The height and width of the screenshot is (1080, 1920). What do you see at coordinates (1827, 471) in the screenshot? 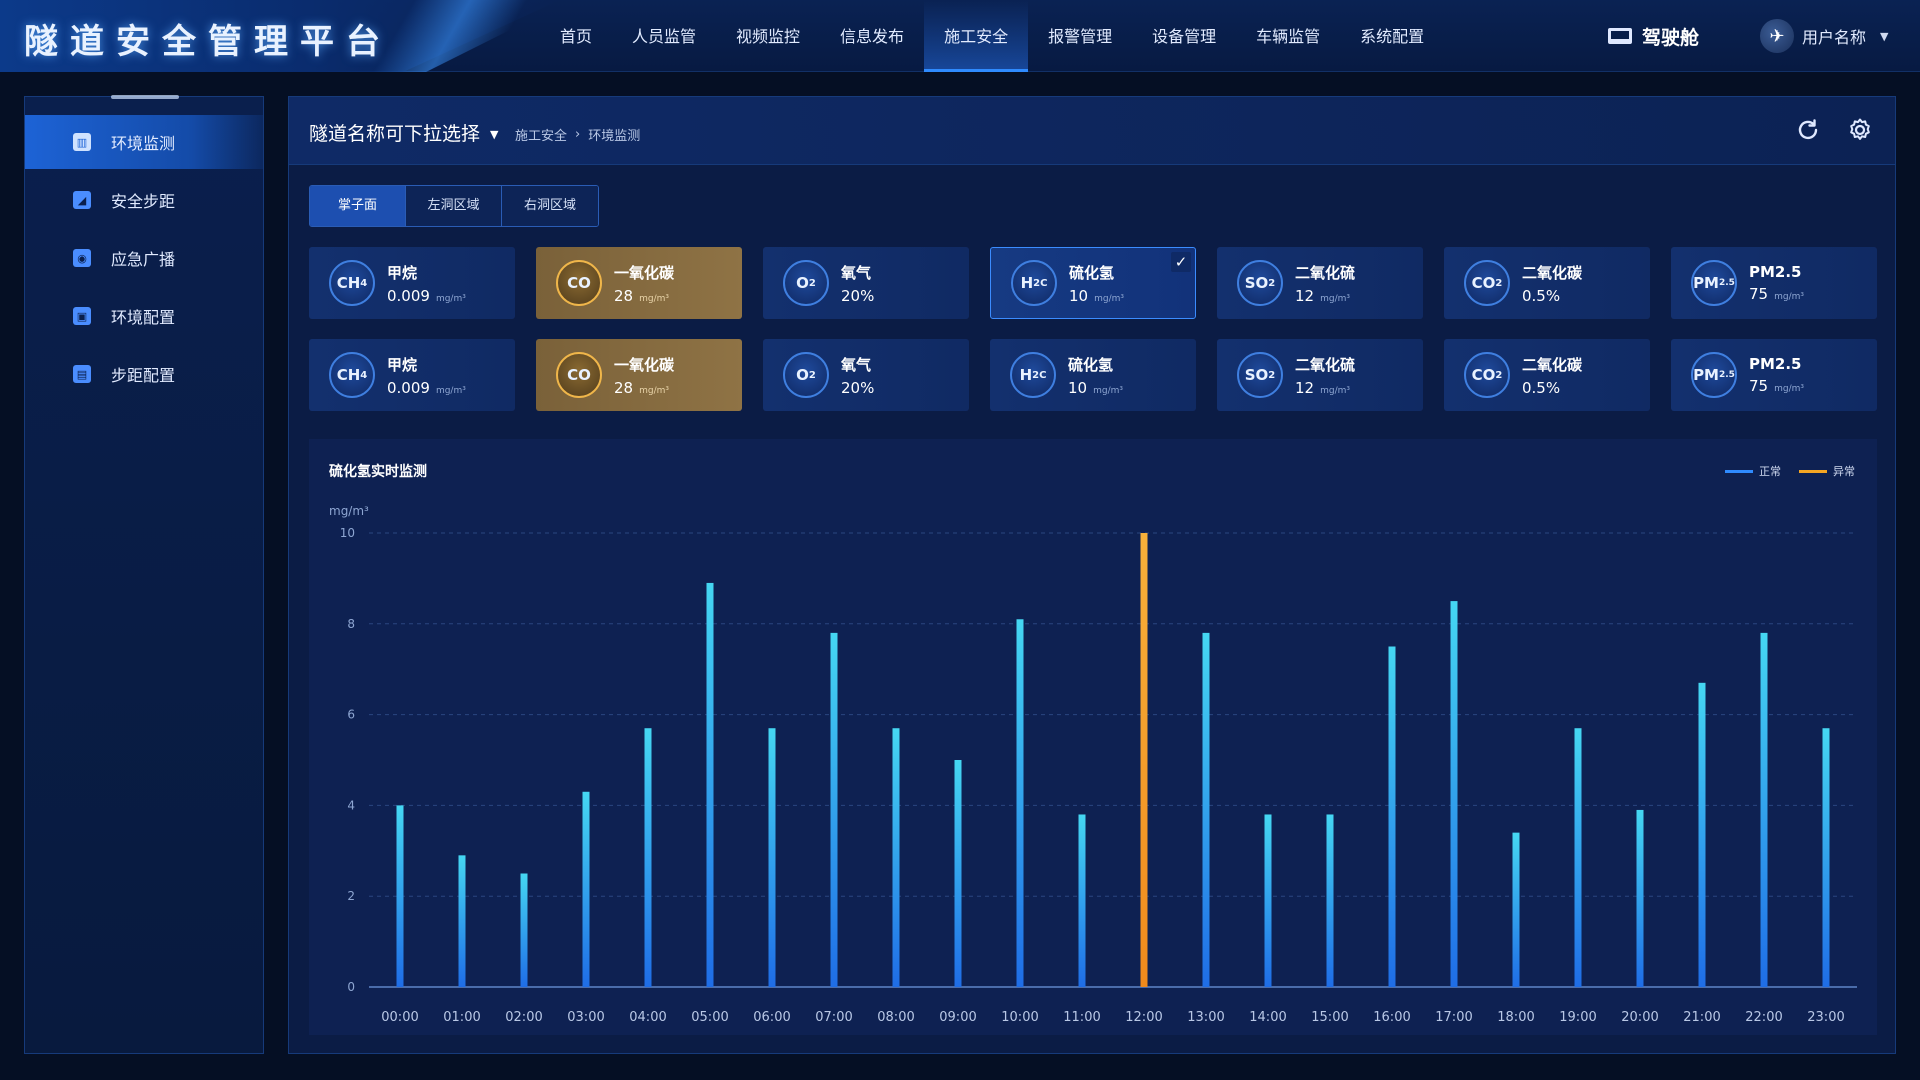
I see `legend-item: 异常` at bounding box center [1827, 471].